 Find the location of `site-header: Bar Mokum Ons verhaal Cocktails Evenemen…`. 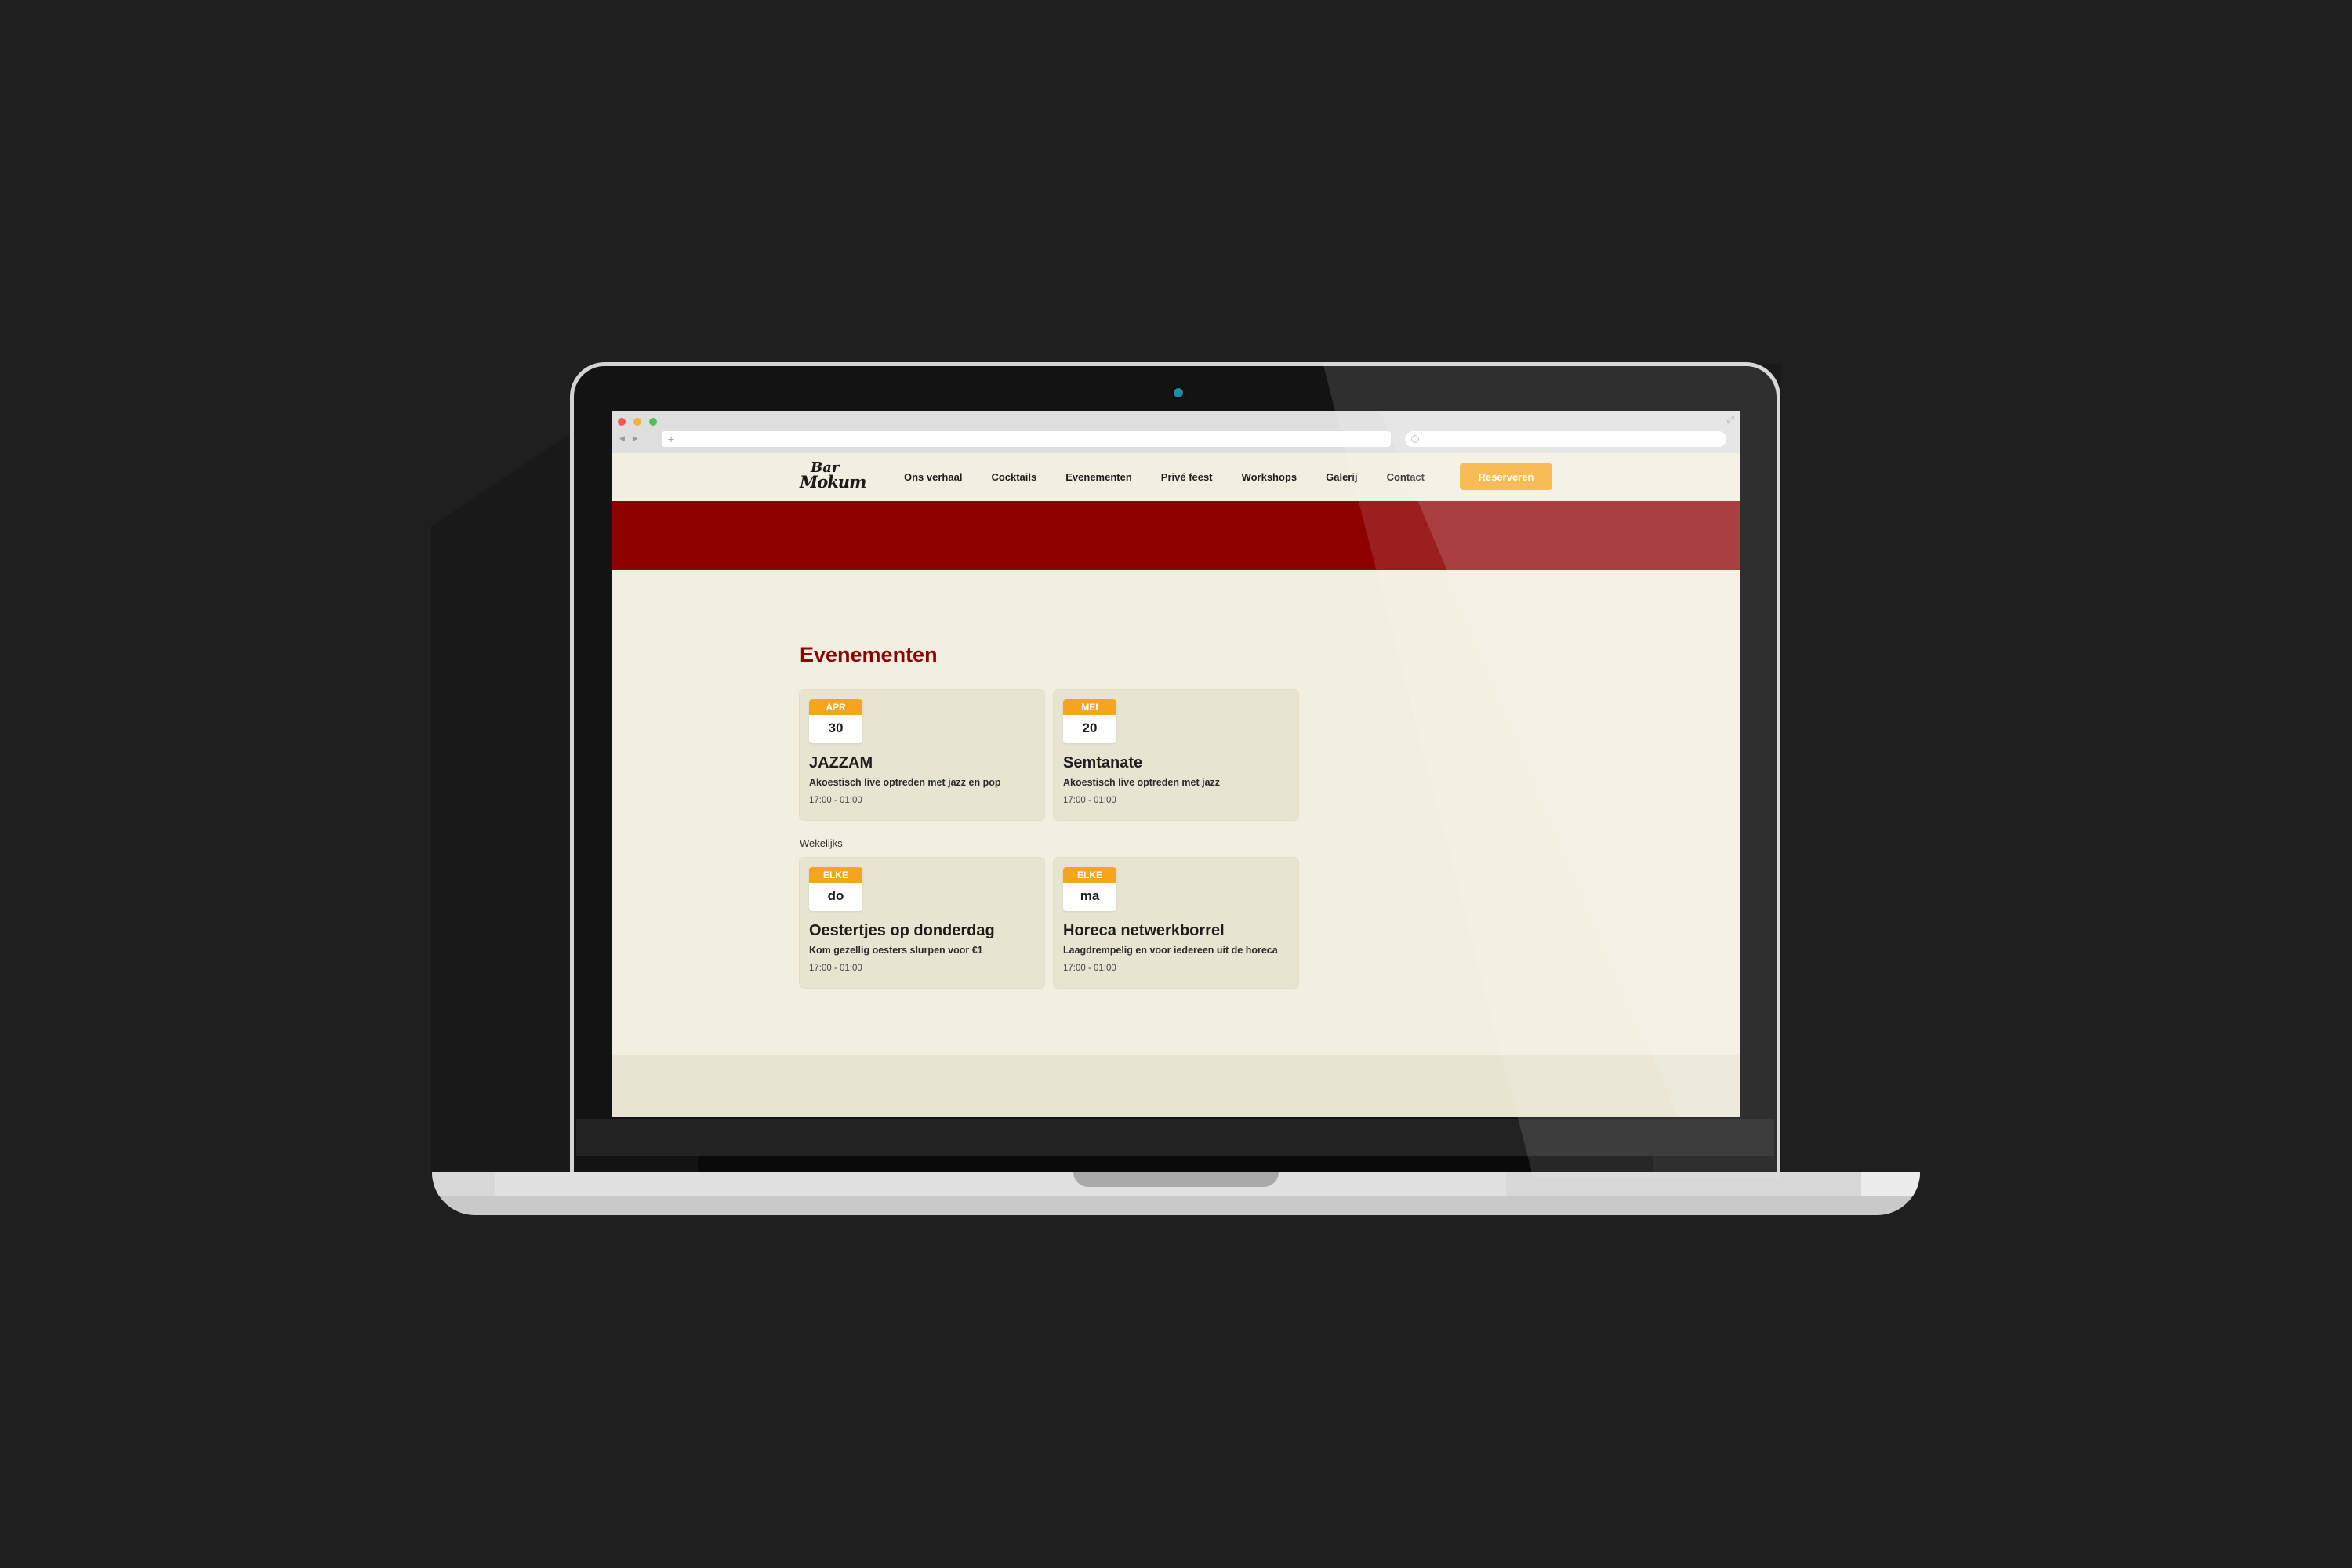

site-header: Bar Mokum Ons verhaal Cocktails Evenemen… is located at coordinates (1176, 477).